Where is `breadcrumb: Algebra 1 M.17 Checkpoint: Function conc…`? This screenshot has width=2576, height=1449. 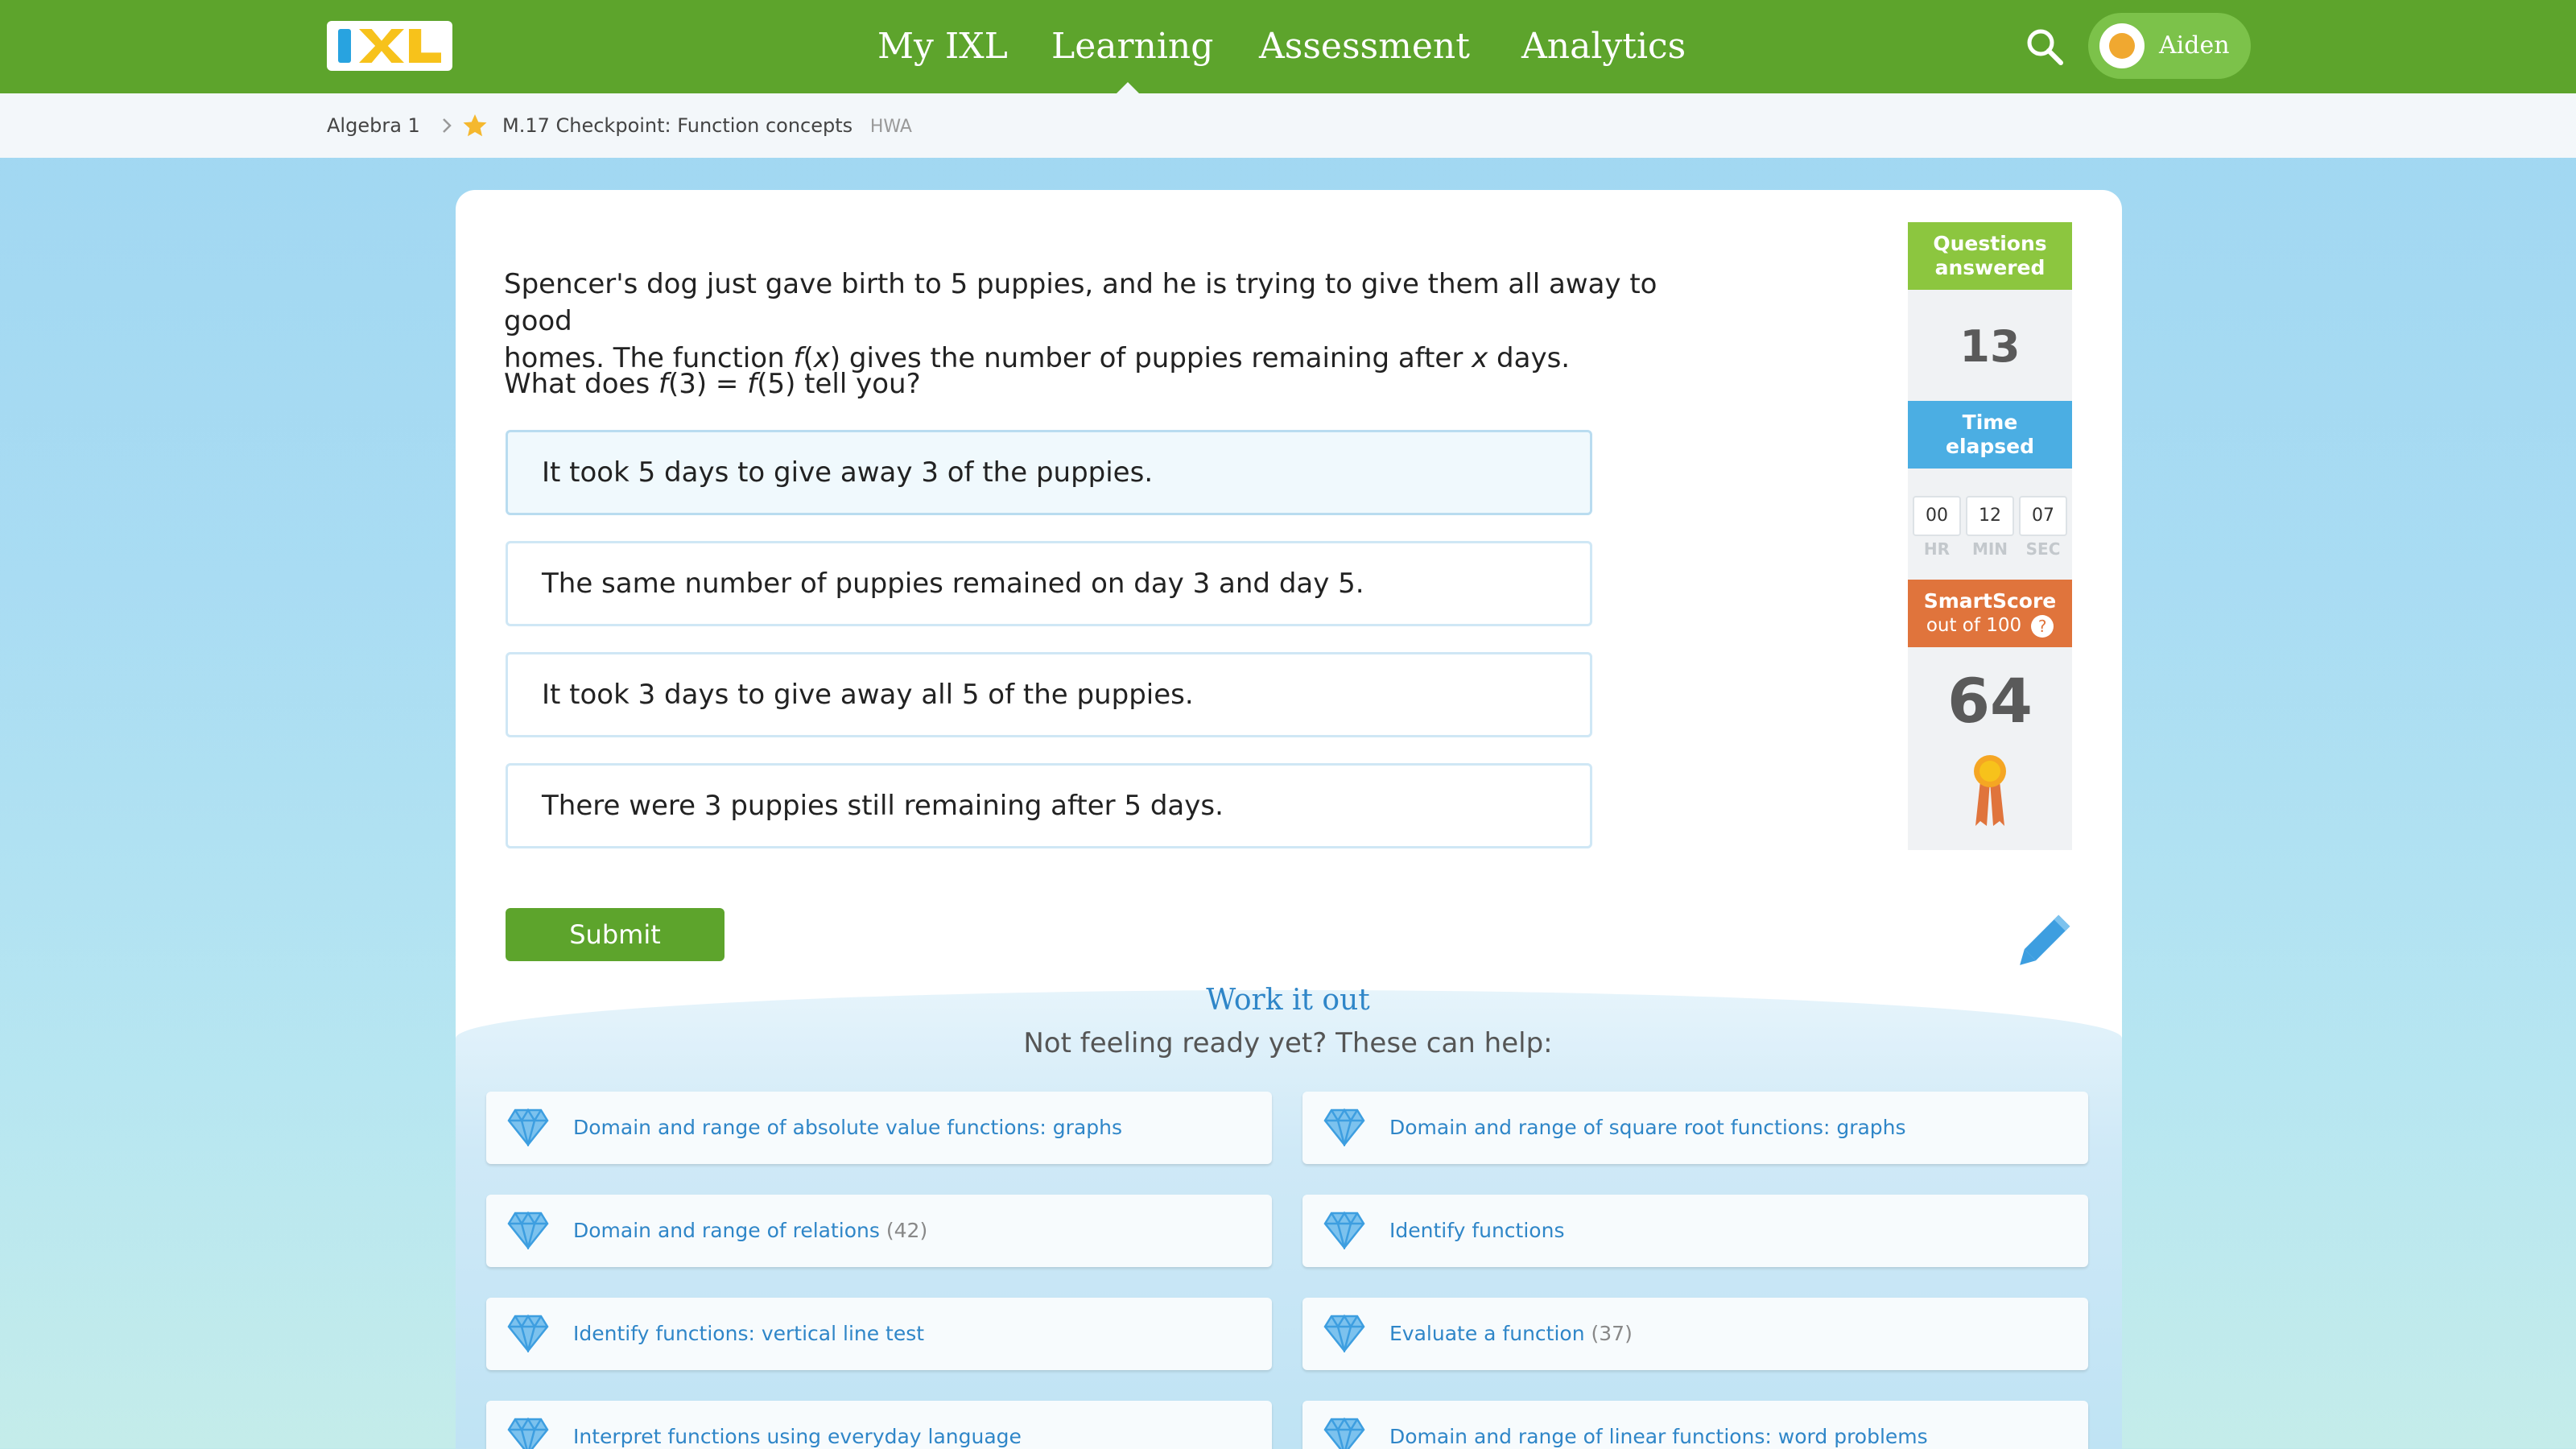 breadcrumb: Algebra 1 M.17 Checkpoint: Function conc… is located at coordinates (1288, 126).